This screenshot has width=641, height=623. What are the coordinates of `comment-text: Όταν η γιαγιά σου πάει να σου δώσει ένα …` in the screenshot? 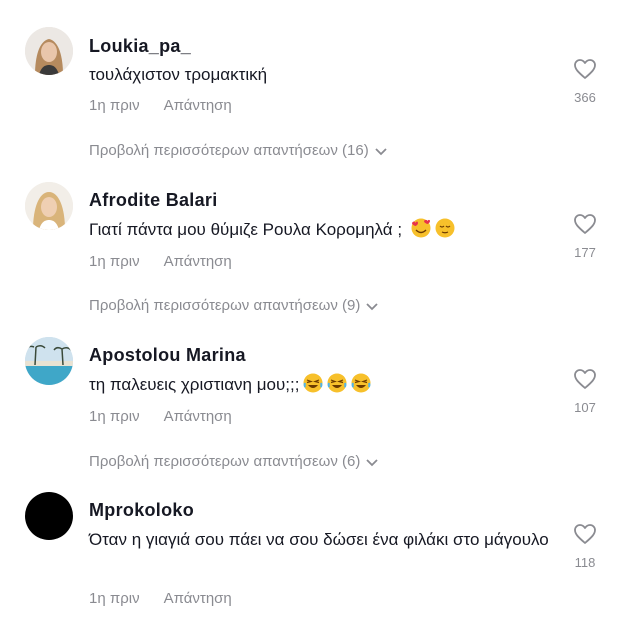 It's located at (319, 539).